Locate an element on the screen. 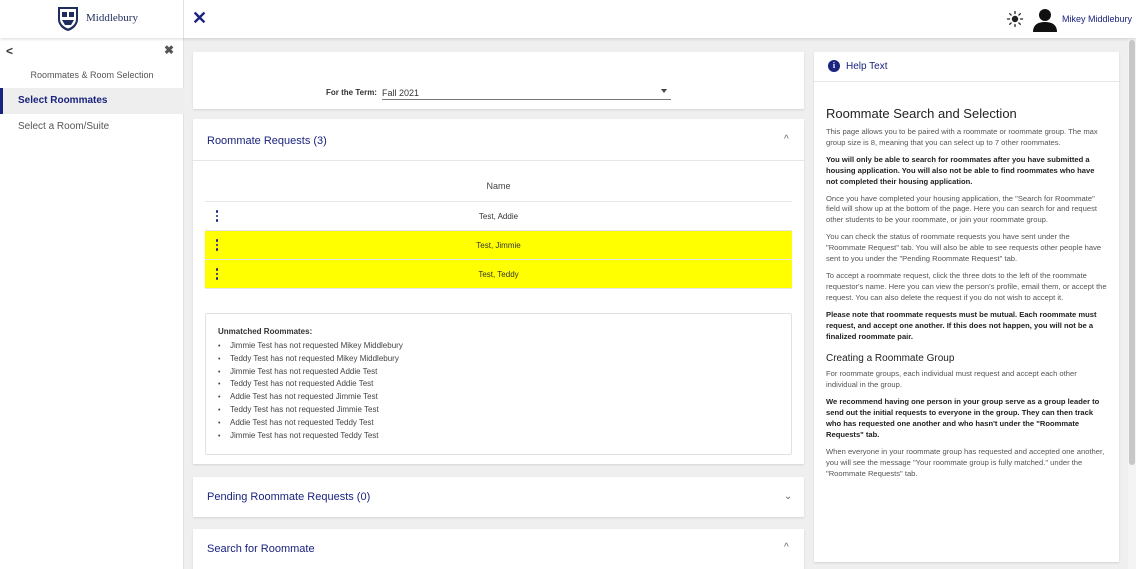 The image size is (1136, 569). help-title: Help Text is located at coordinates (867, 66).